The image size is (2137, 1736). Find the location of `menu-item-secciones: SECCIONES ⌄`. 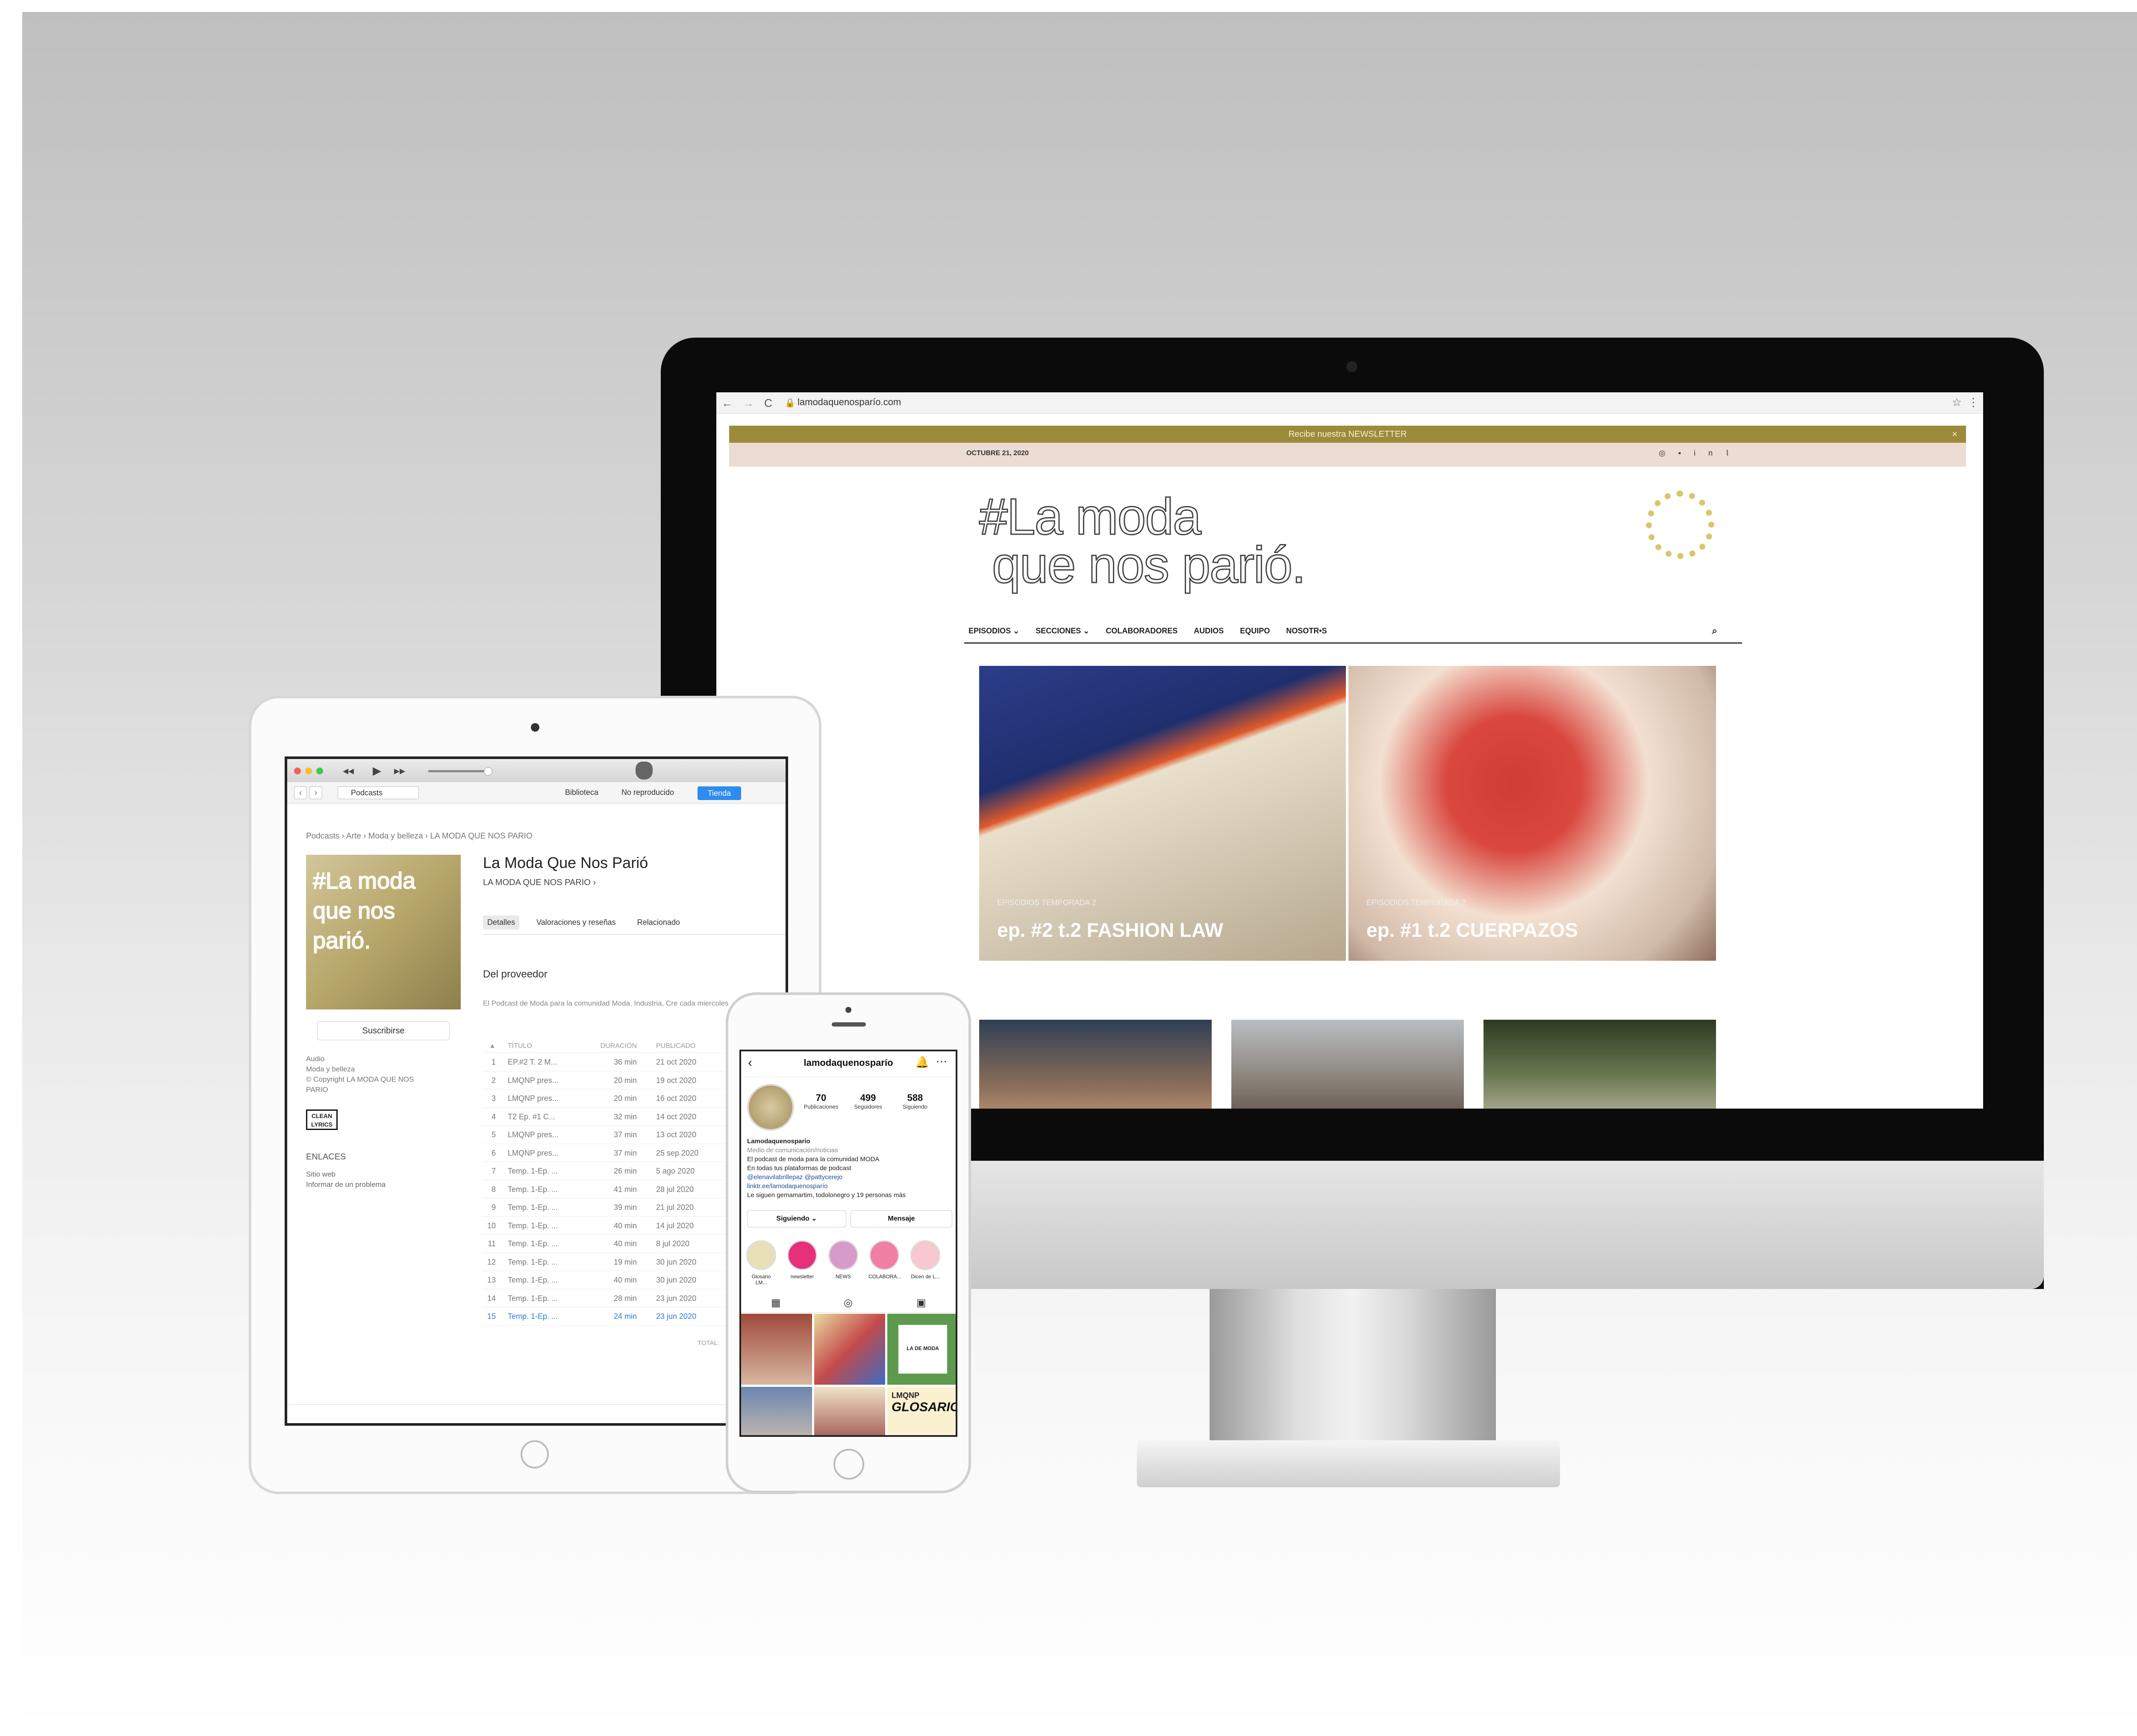

menu-item-secciones: SECCIONES ⌄ is located at coordinates (1062, 631).